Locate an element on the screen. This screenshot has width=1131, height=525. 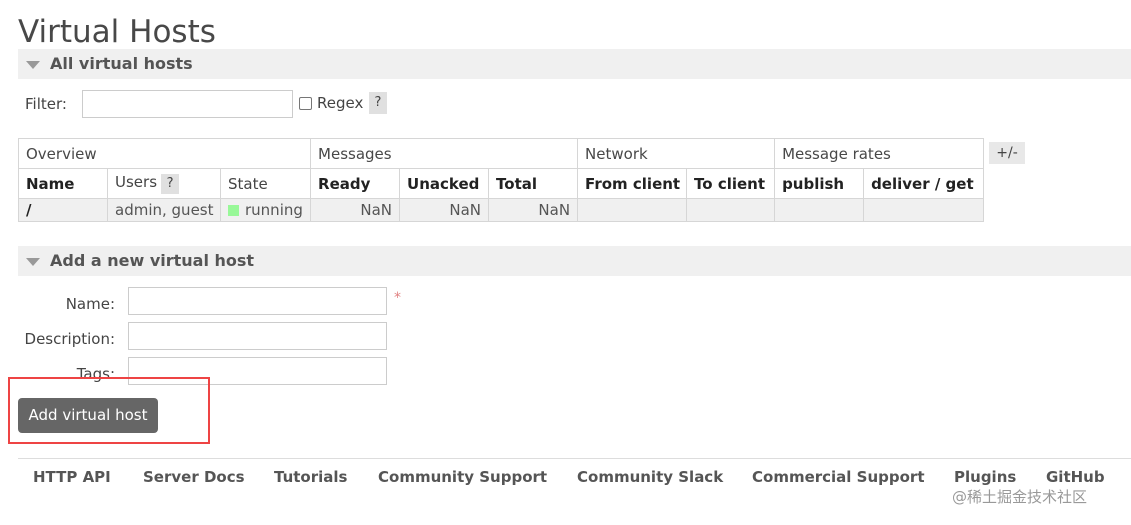
footer-link-github: GitHub is located at coordinates (1075, 477).